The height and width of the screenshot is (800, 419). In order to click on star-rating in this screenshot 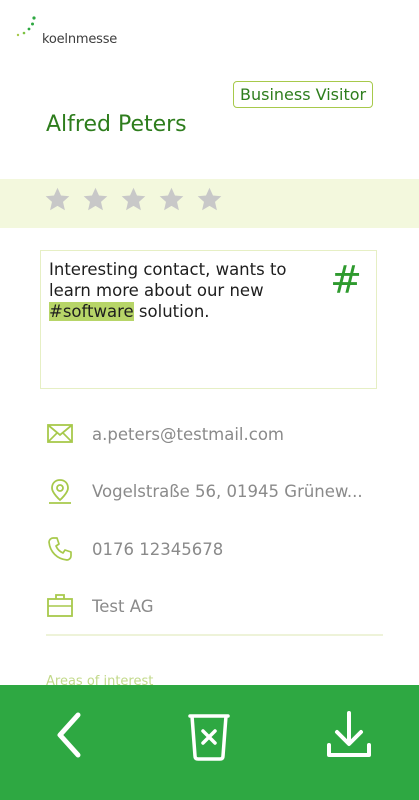, I will do `click(133, 199)`.